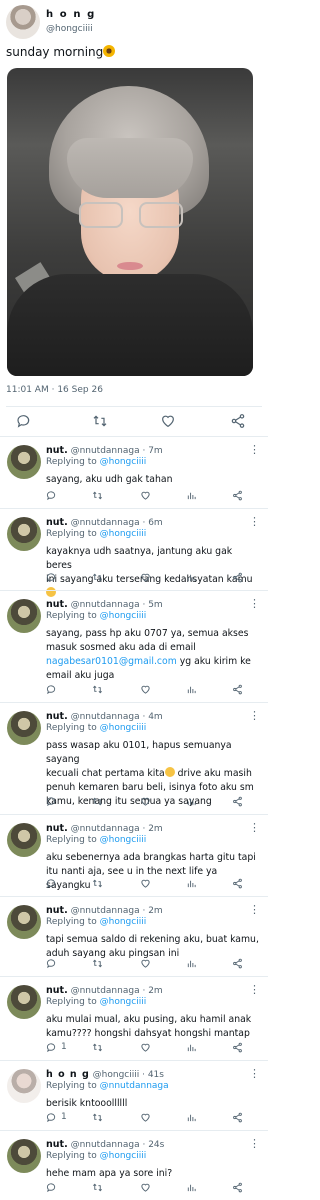 The width and height of the screenshot is (320, 1200). What do you see at coordinates (155, 451) in the screenshot?
I see `reply-time: 7m` at bounding box center [155, 451].